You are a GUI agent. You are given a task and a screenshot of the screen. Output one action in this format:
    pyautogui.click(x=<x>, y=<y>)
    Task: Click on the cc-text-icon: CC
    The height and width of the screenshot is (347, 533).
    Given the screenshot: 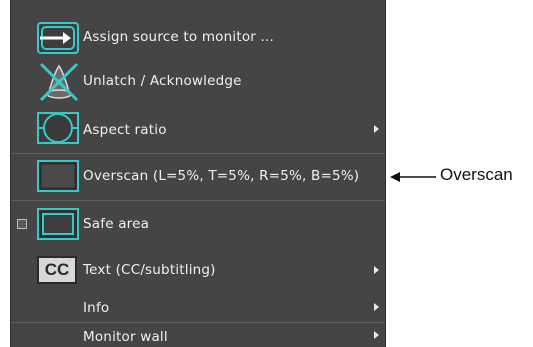 What is the action you would take?
    pyautogui.click(x=57, y=270)
    